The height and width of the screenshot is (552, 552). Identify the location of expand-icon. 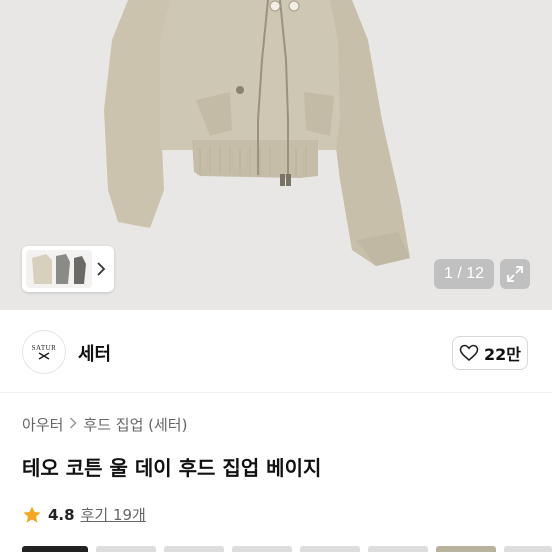
(515, 274).